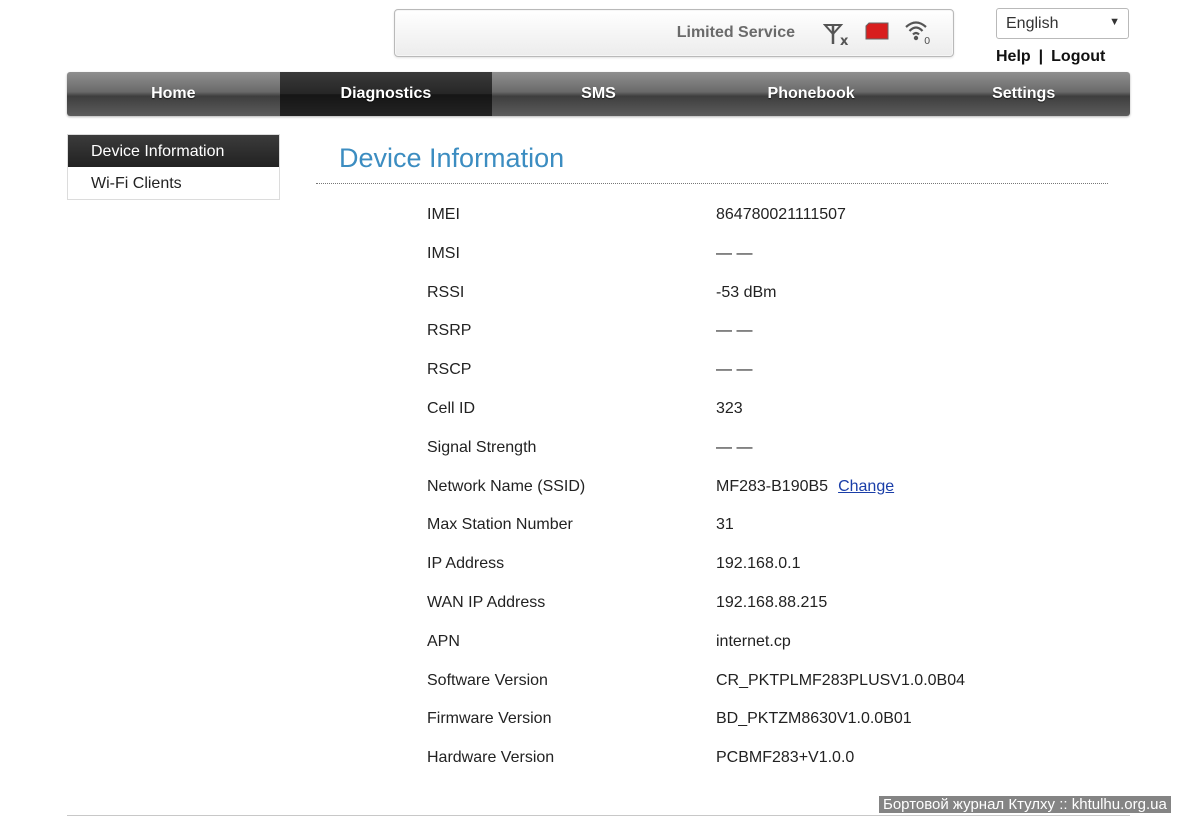  I want to click on logout-link: Logout, so click(1078, 56).